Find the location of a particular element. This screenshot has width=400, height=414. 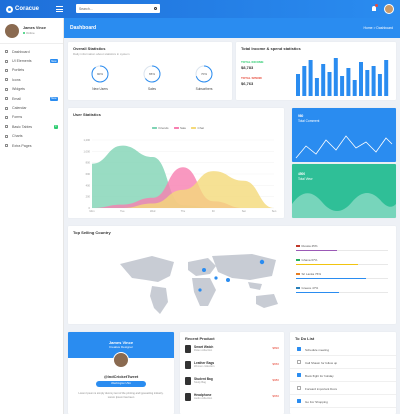

sidebar-item-charts: Charts is located at coordinates (31, 136).